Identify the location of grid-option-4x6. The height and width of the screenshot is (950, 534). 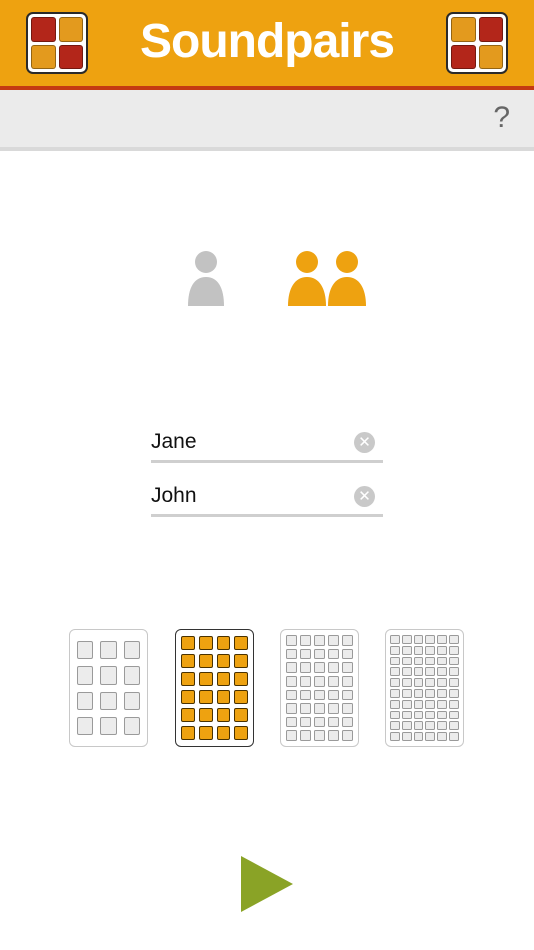
(214, 688).